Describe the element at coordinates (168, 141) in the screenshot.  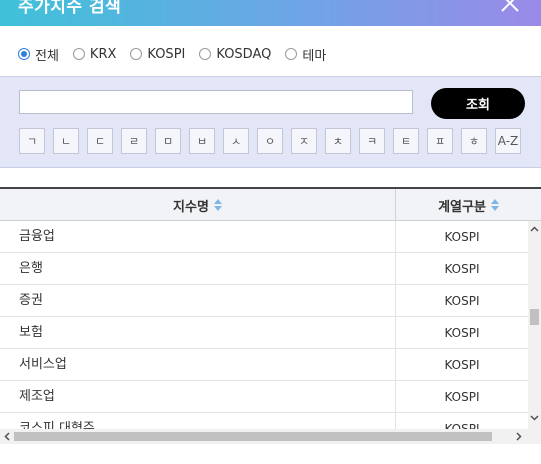
I see `letter-filter-button: ㅁ` at that location.